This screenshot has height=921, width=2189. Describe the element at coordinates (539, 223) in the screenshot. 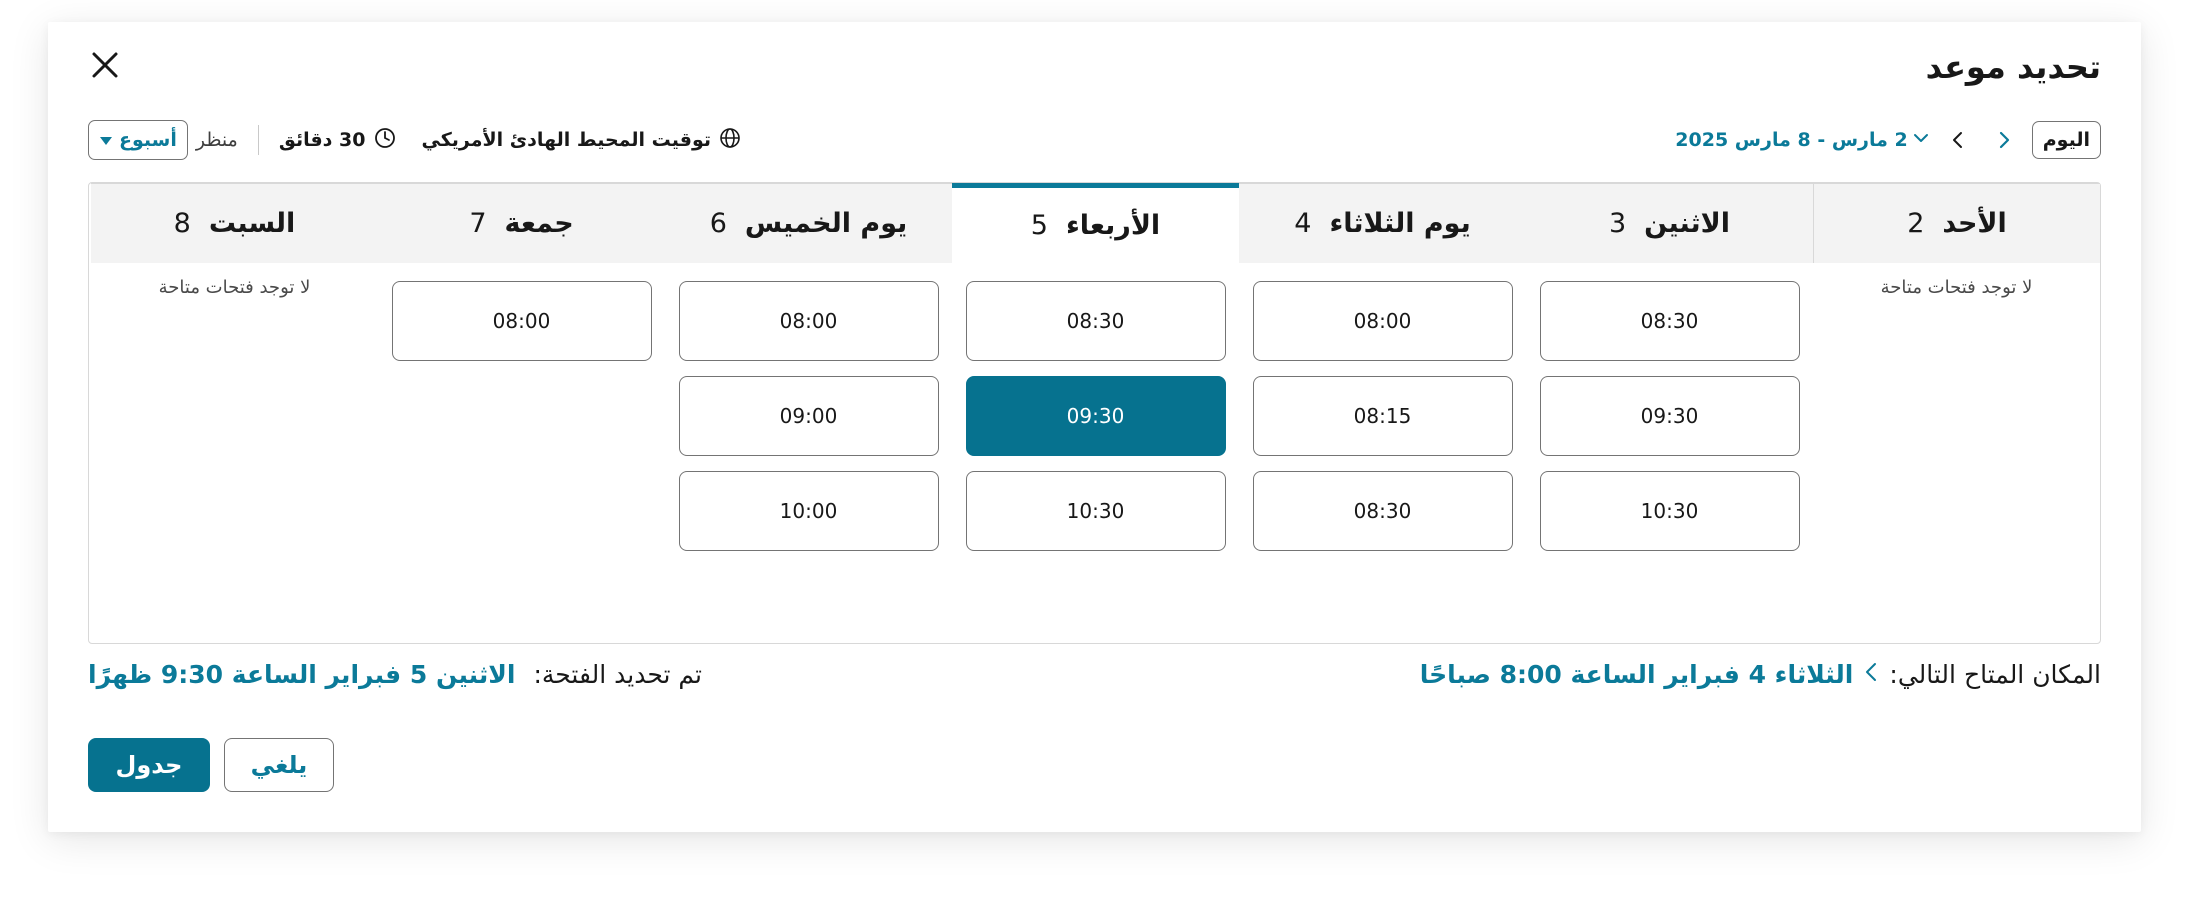

I see `day-name: جمعة` at that location.